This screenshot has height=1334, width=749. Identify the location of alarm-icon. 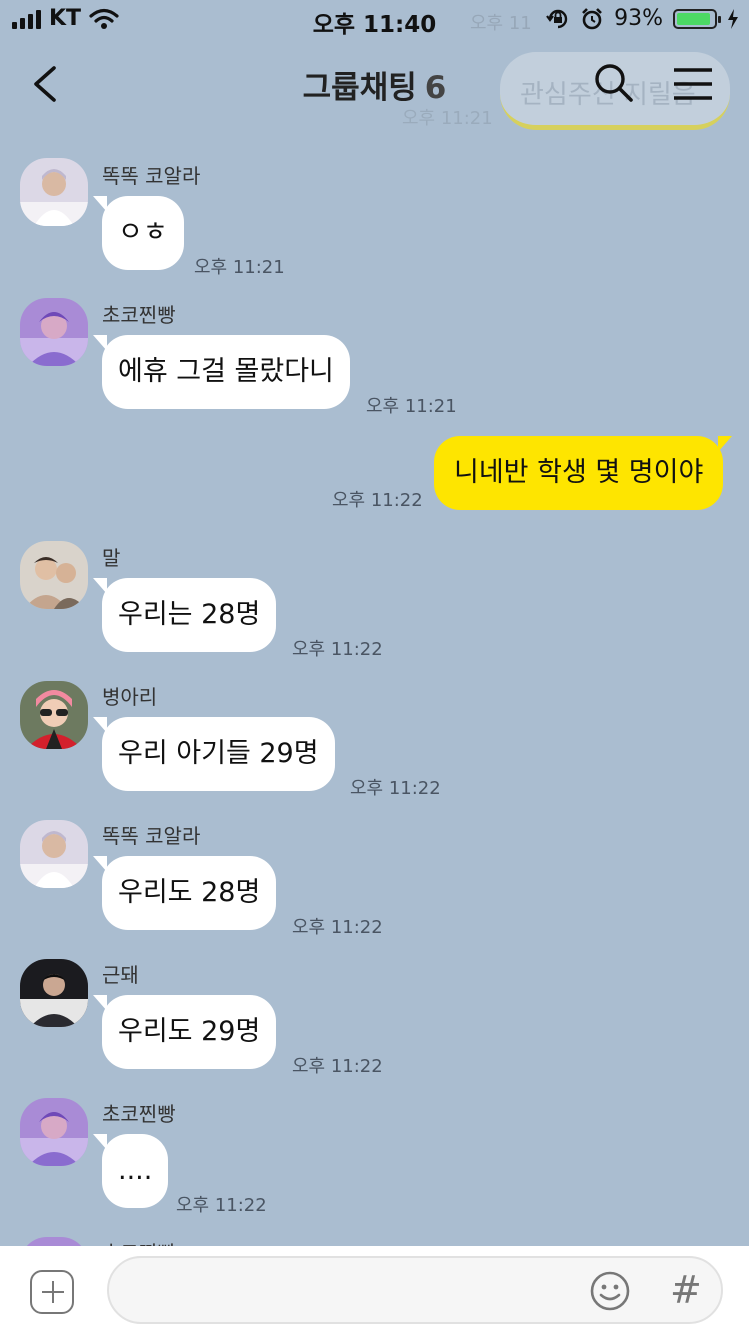
(592, 18).